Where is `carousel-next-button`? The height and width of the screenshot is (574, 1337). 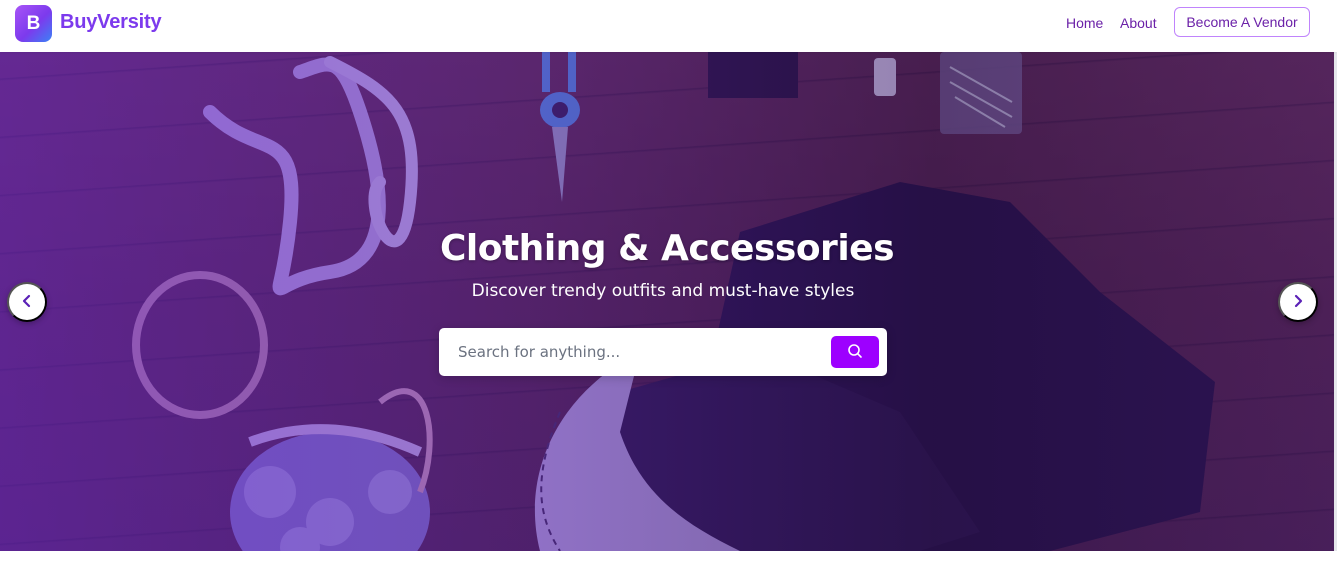
carousel-next-button is located at coordinates (1298, 302).